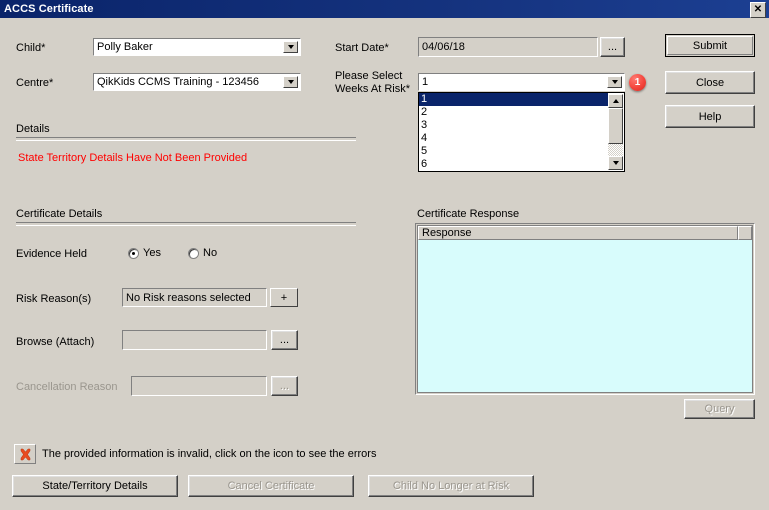 The width and height of the screenshot is (769, 510). I want to click on weeks-option-list: 123456, so click(521, 132).